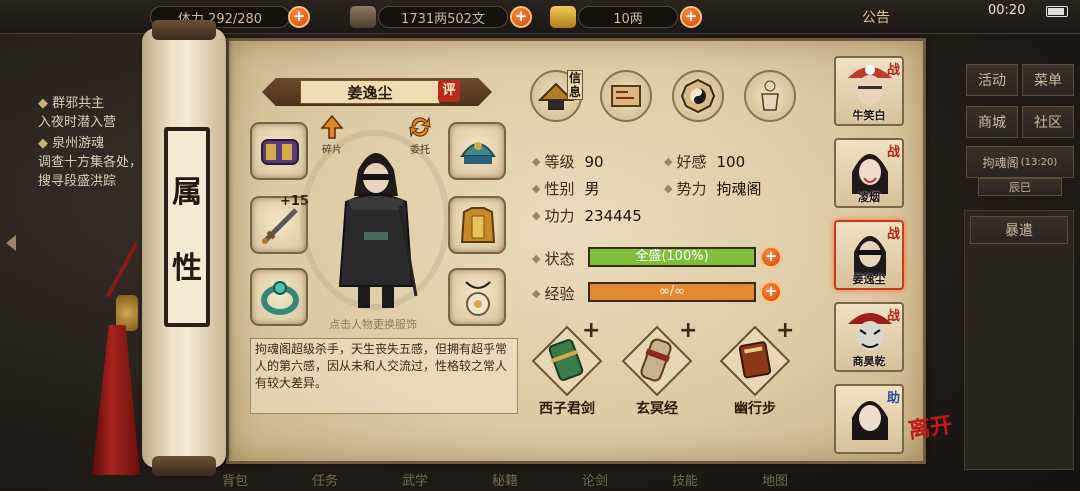  I want to click on stat-label: 性别, so click(559, 189).